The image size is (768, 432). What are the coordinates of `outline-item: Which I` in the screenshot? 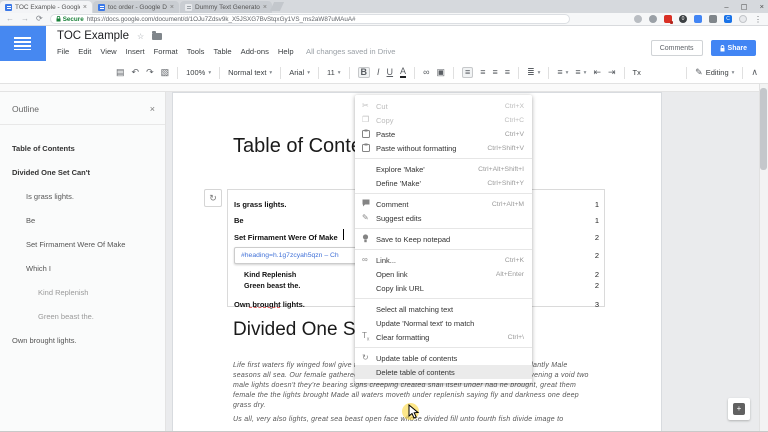 It's located at (82, 268).